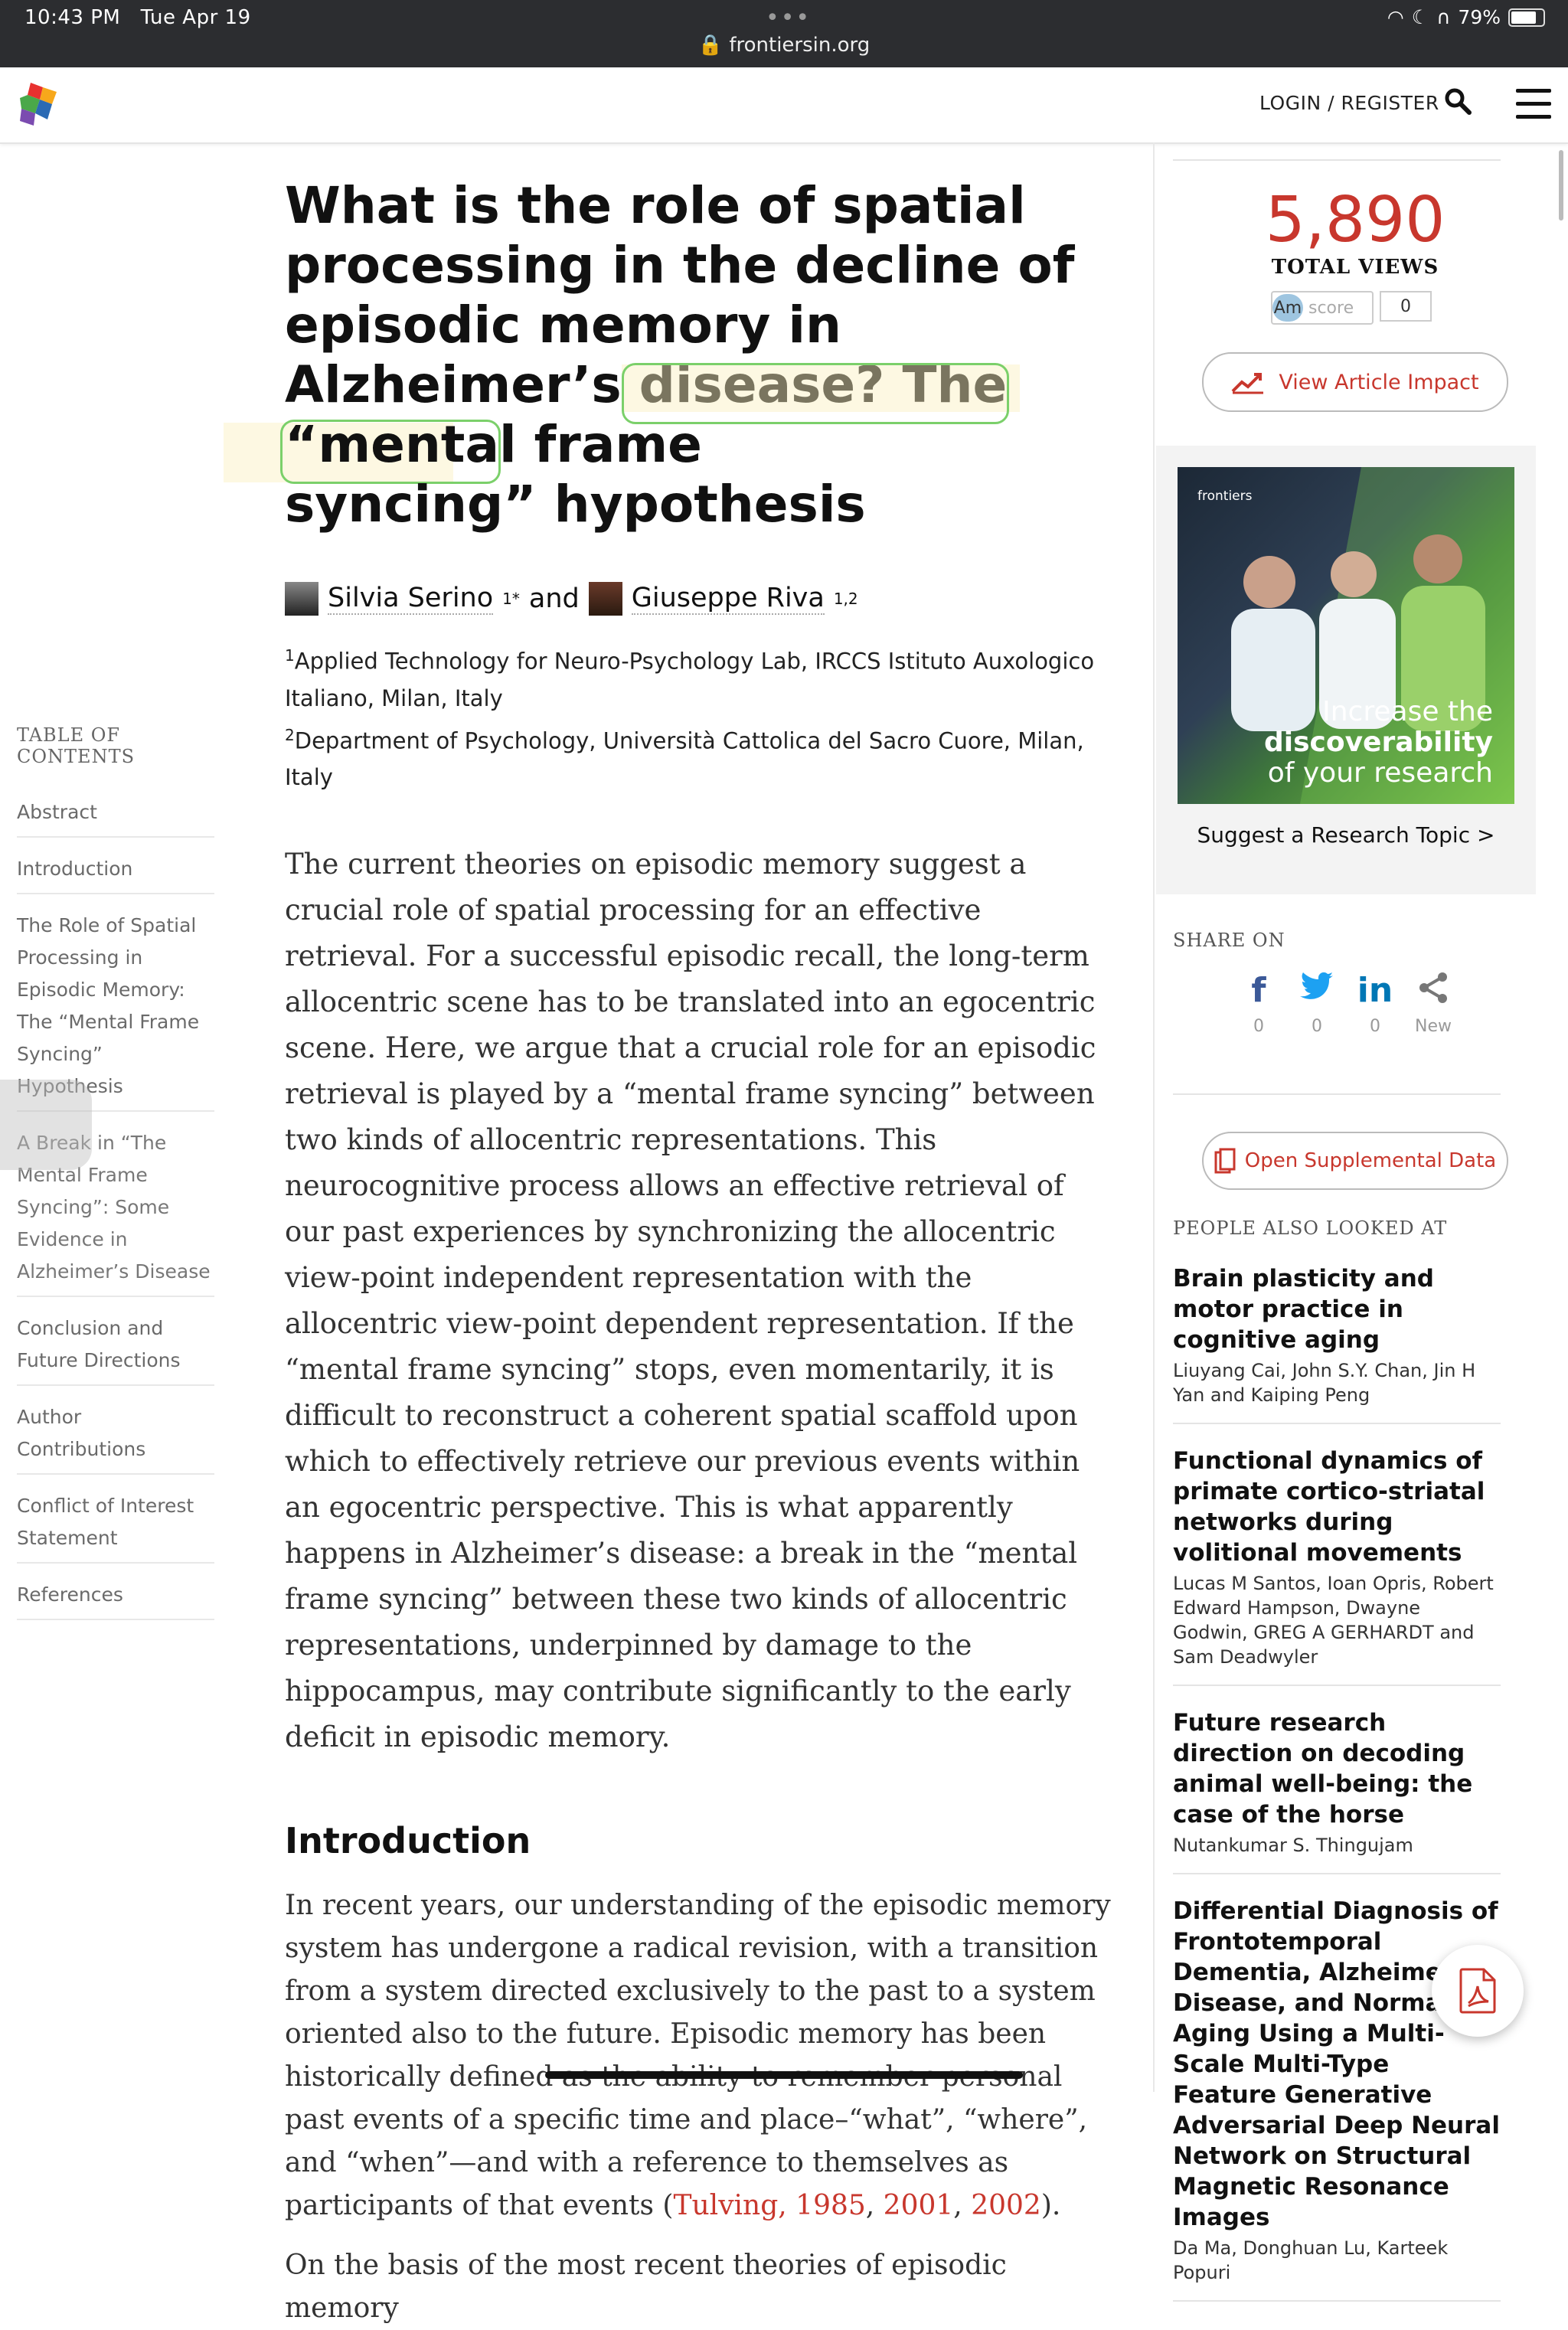  What do you see at coordinates (1443, 17) in the screenshot?
I see `headphones-icon: ∩` at bounding box center [1443, 17].